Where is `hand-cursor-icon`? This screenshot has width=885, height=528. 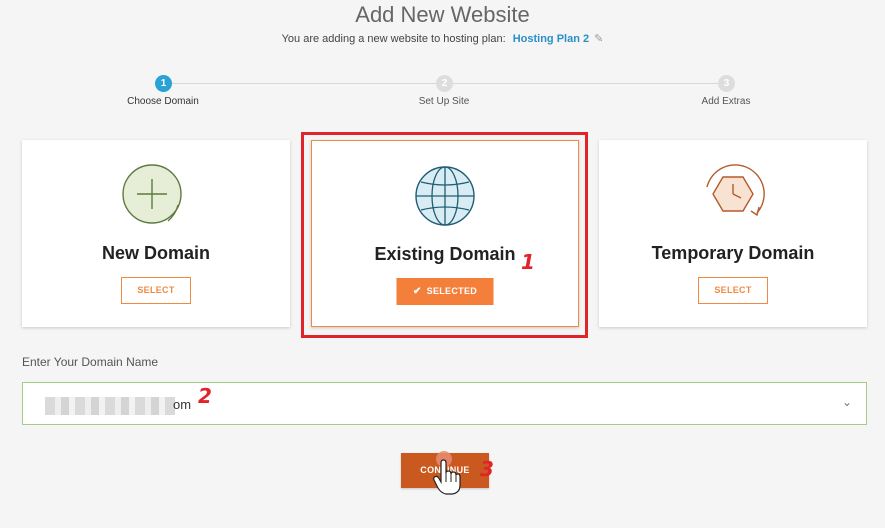
hand-cursor-icon is located at coordinates (447, 479).